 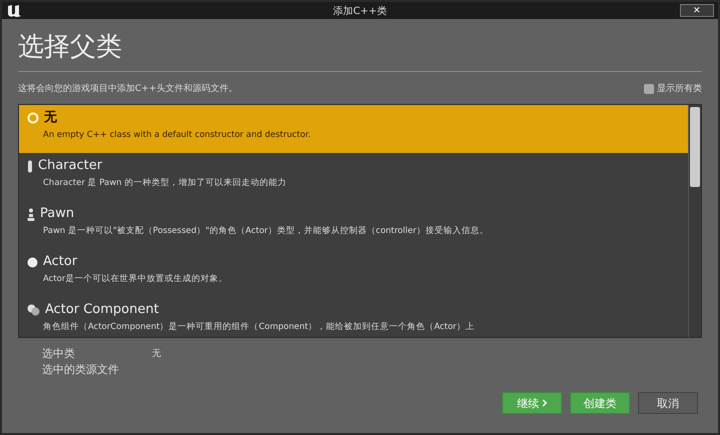 What do you see at coordinates (50, 118) in the screenshot?
I see `class-name: 无` at bounding box center [50, 118].